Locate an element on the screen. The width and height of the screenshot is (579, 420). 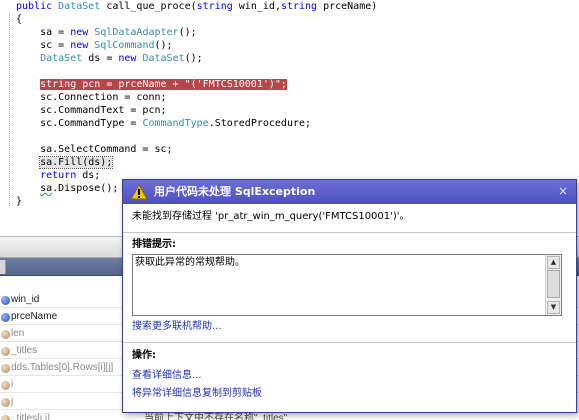
code-token: prceName) is located at coordinates (347, 6).